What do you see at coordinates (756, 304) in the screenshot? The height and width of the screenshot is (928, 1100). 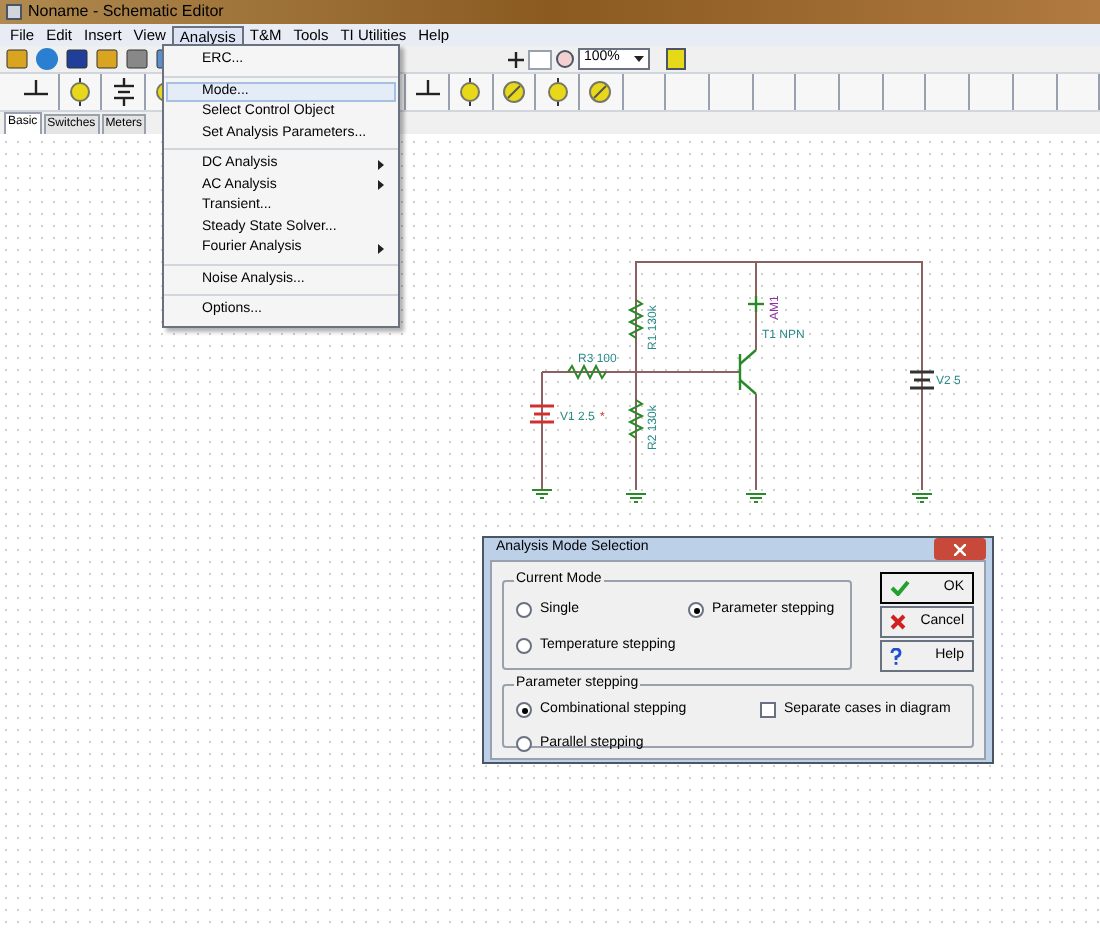 I see `ammeter-symbol` at bounding box center [756, 304].